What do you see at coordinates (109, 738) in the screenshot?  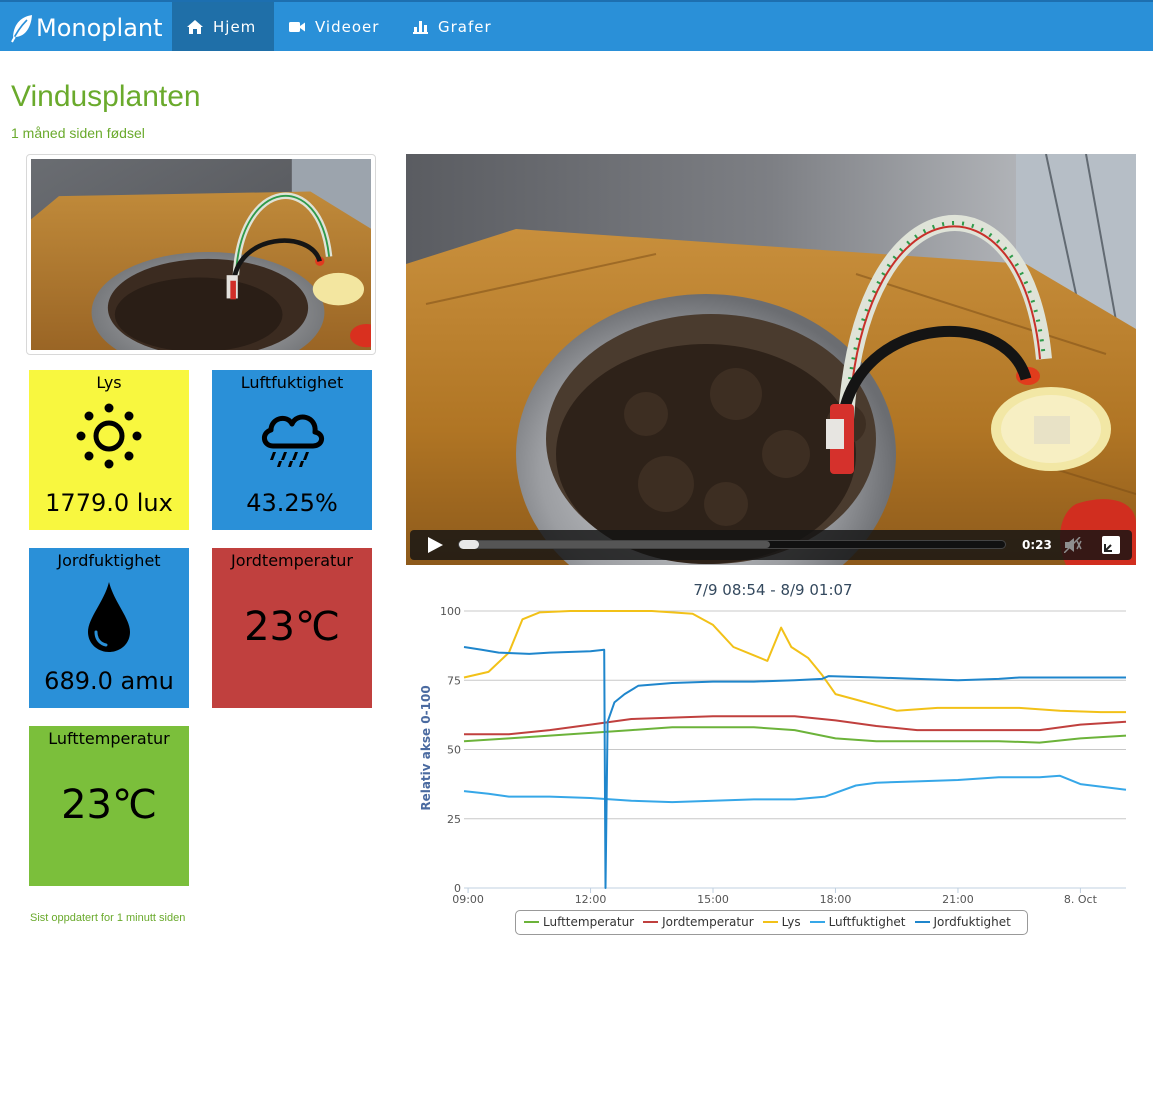 I see `sensor-label-lufttemperatur: Lufttemperatur` at bounding box center [109, 738].